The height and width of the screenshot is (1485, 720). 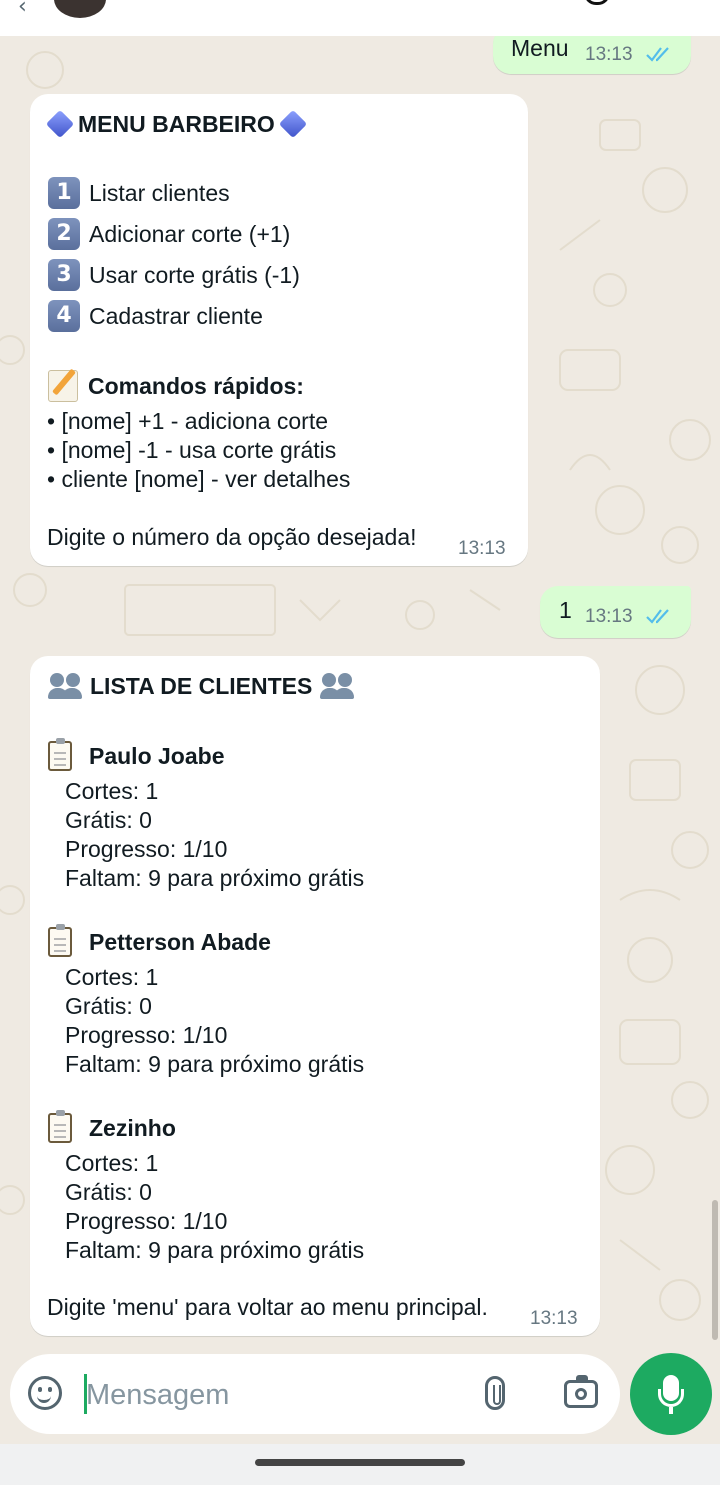 What do you see at coordinates (671, 1398) in the screenshot?
I see `mic-stand` at bounding box center [671, 1398].